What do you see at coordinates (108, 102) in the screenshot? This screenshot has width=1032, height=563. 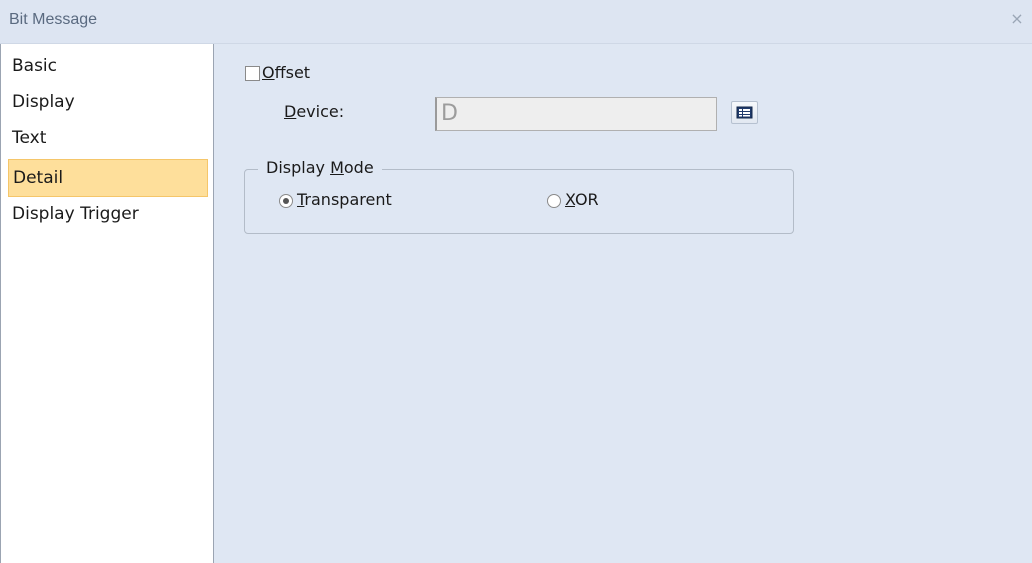 I see `sidebar-item-display: Display` at bounding box center [108, 102].